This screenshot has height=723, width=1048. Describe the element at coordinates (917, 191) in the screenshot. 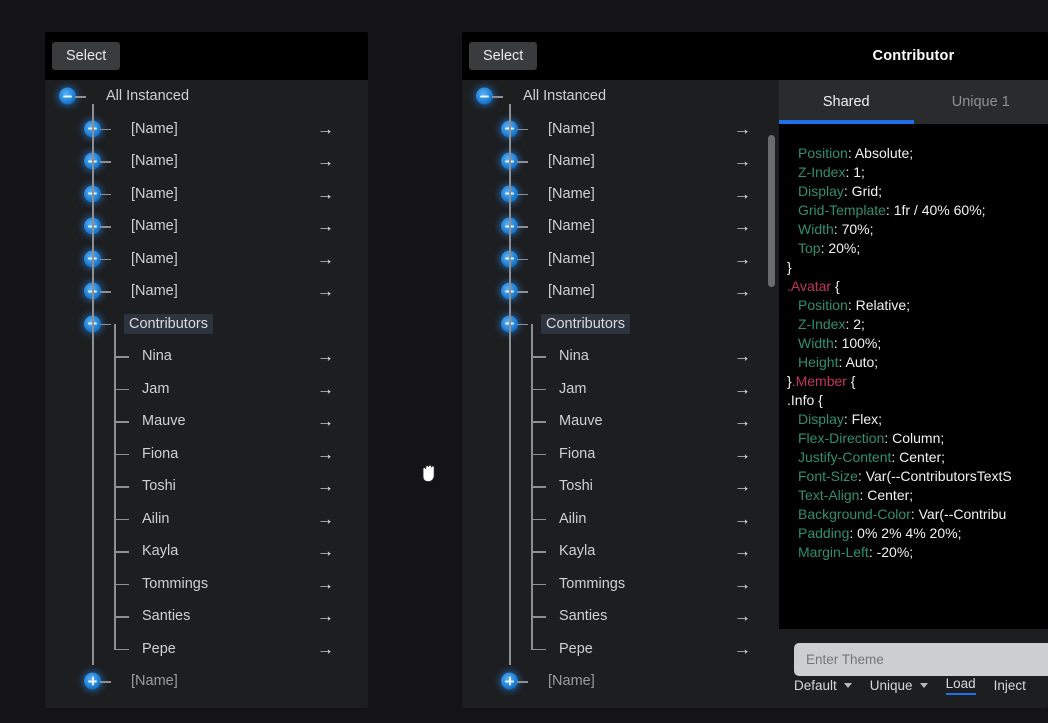

I see `css-line: Display: Grid;` at that location.